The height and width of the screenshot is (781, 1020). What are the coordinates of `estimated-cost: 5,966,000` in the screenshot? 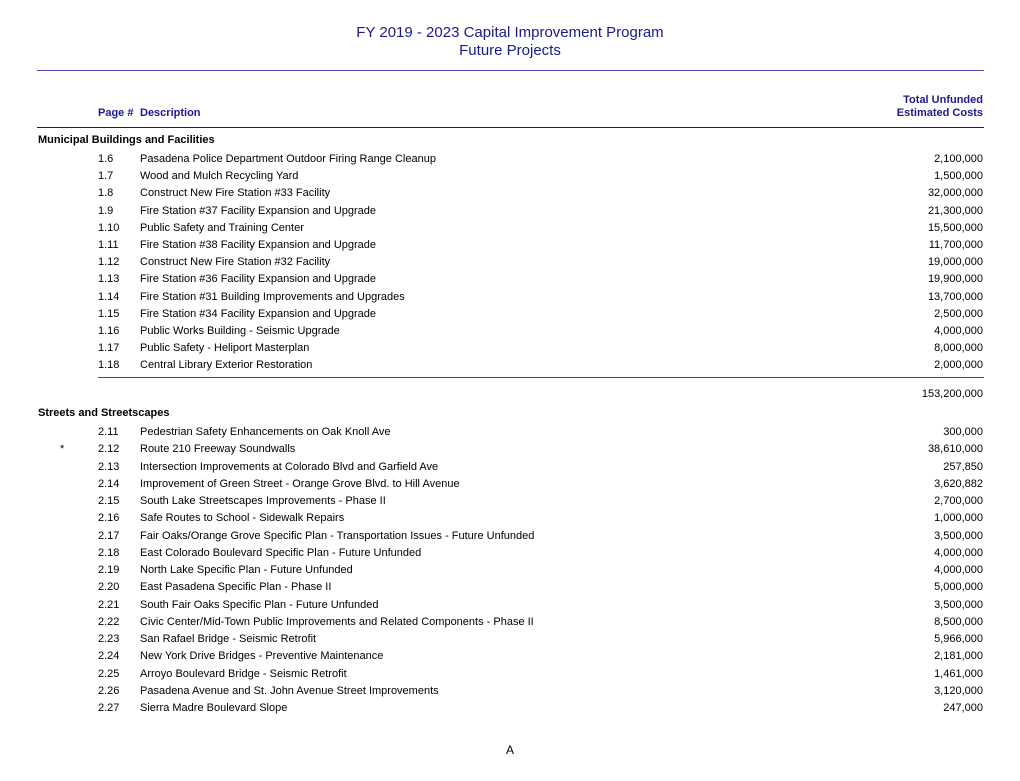 It's located at (958, 639).